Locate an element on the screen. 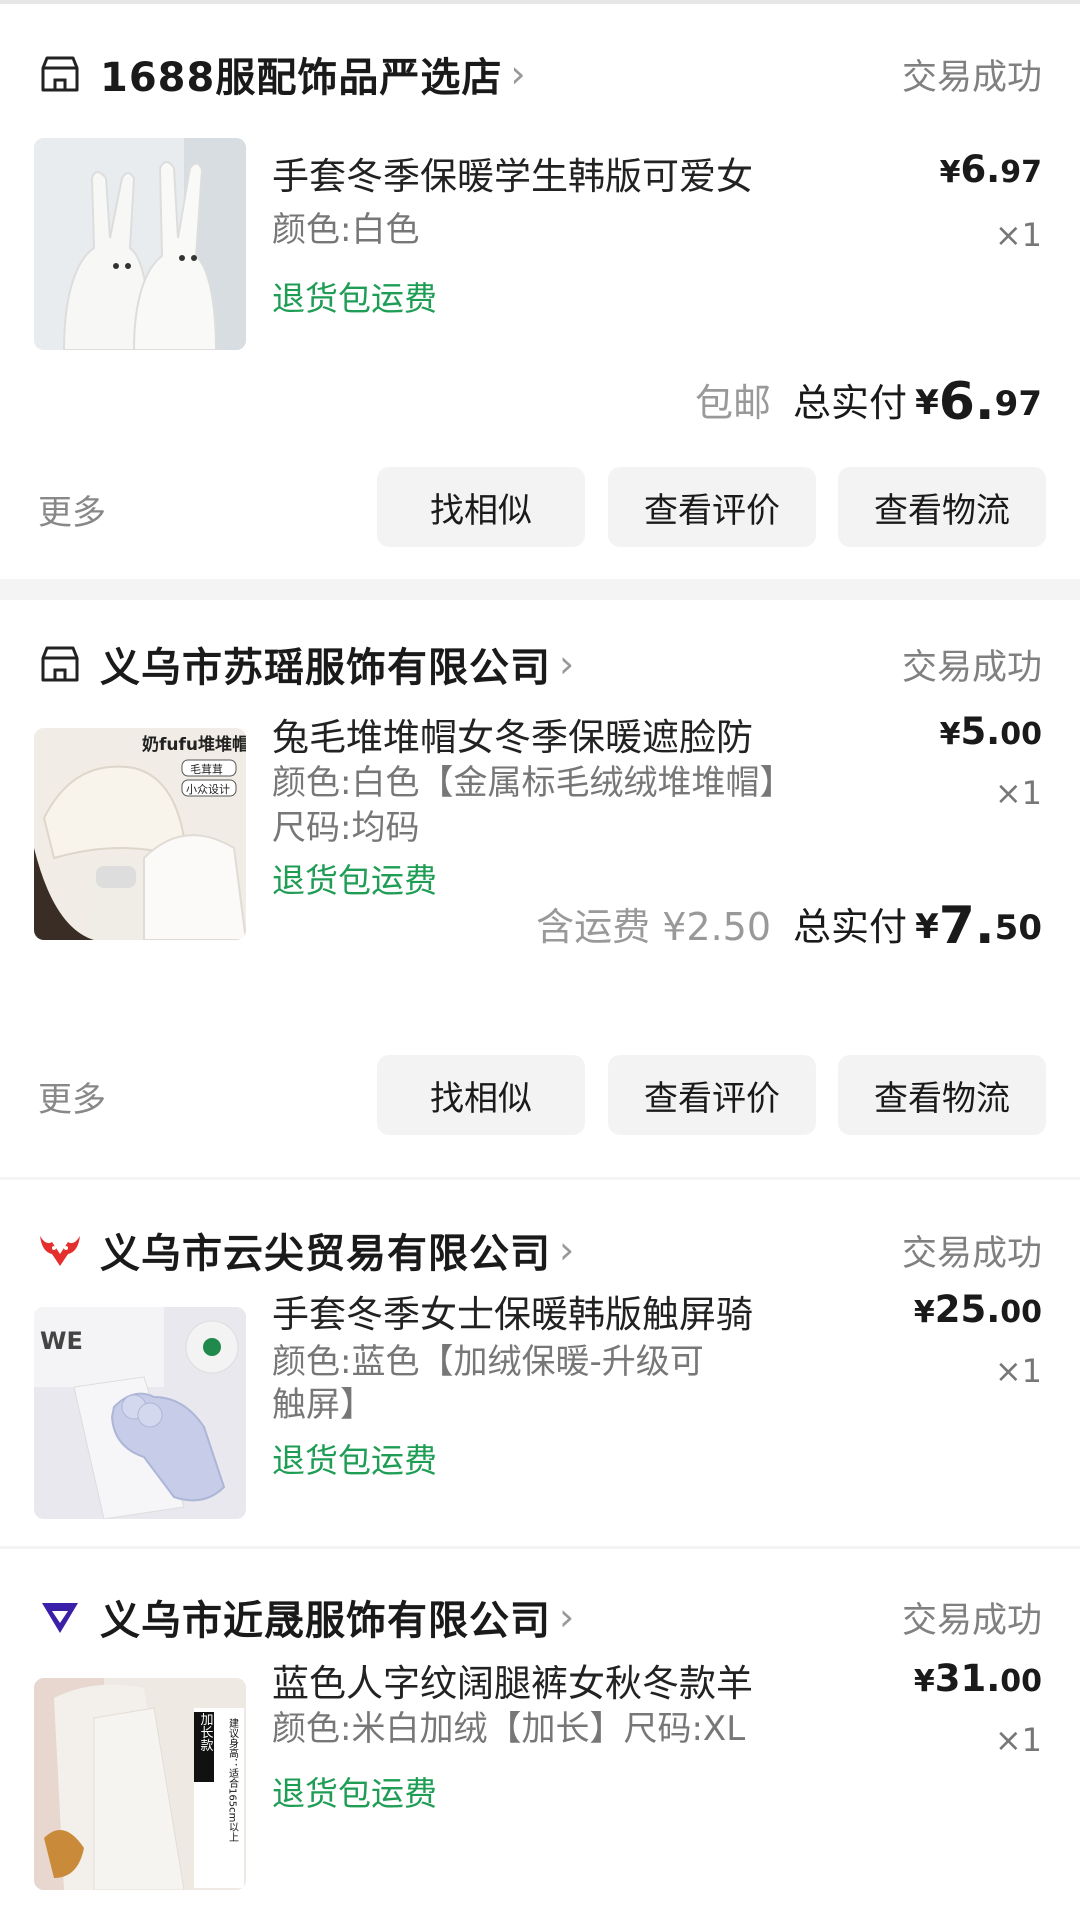 The width and height of the screenshot is (1080, 1909). shop-name: 1688服配饰品严选店 is located at coordinates (301, 74).